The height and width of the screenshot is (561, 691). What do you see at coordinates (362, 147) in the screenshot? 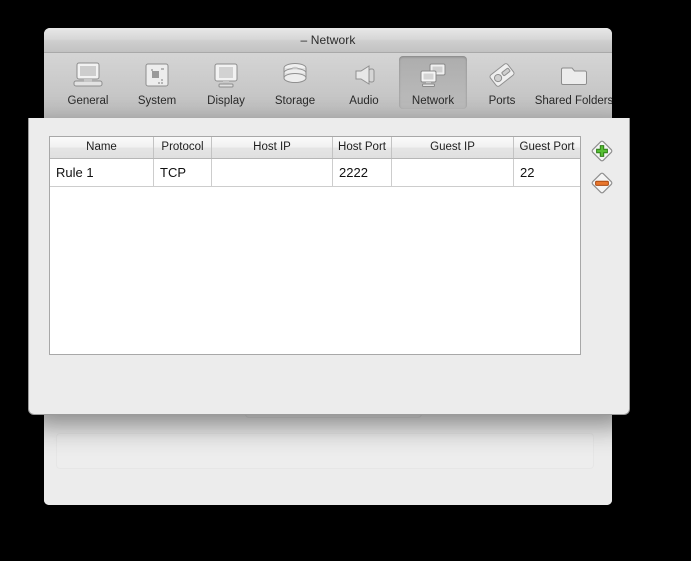
I see `column-header-host-port: Host Port` at bounding box center [362, 147].